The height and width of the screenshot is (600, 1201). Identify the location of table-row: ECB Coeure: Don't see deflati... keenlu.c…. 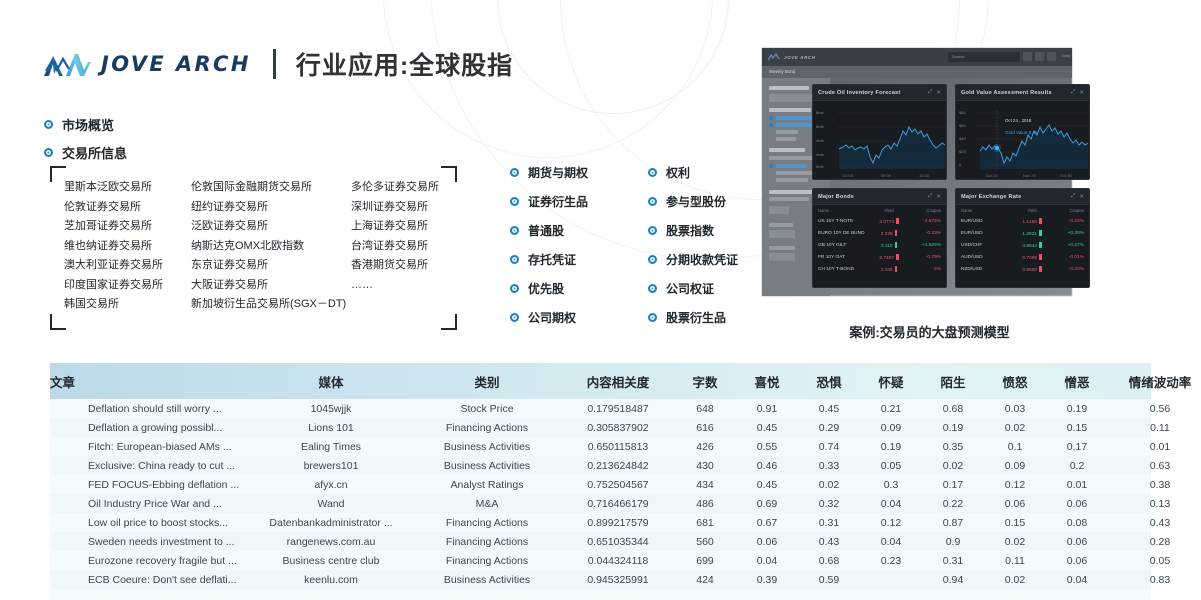
(610, 579).